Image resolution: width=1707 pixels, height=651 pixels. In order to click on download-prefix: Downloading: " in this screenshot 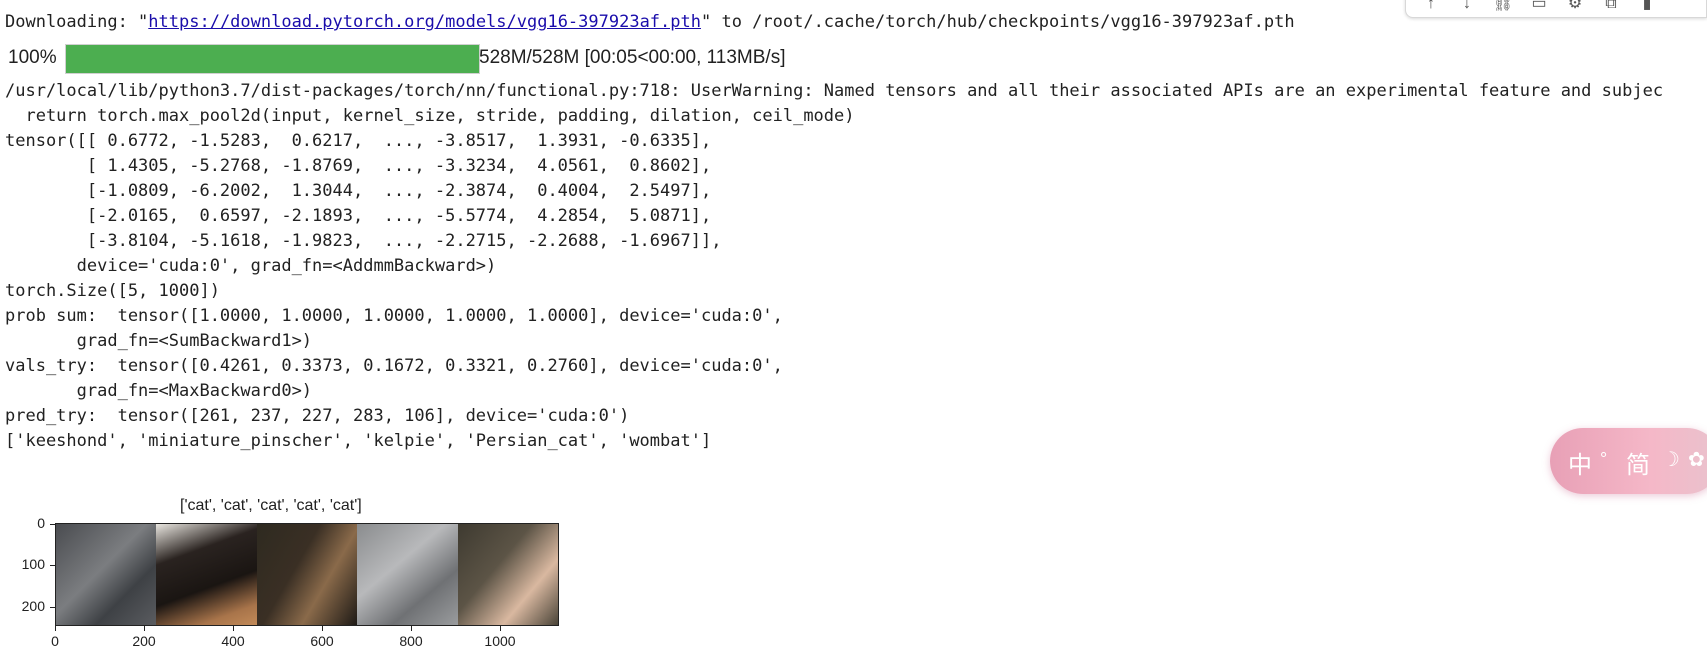, I will do `click(77, 22)`.